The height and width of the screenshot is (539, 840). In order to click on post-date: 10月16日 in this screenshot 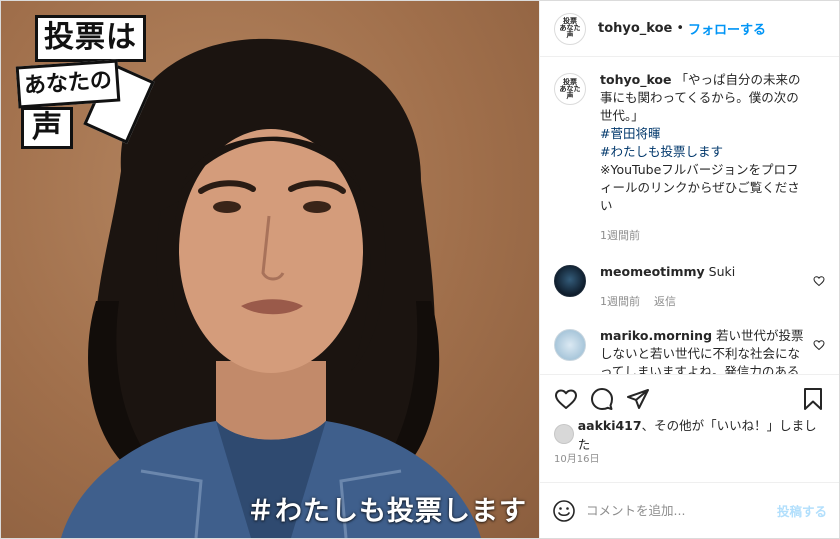, I will do `click(689, 457)`.